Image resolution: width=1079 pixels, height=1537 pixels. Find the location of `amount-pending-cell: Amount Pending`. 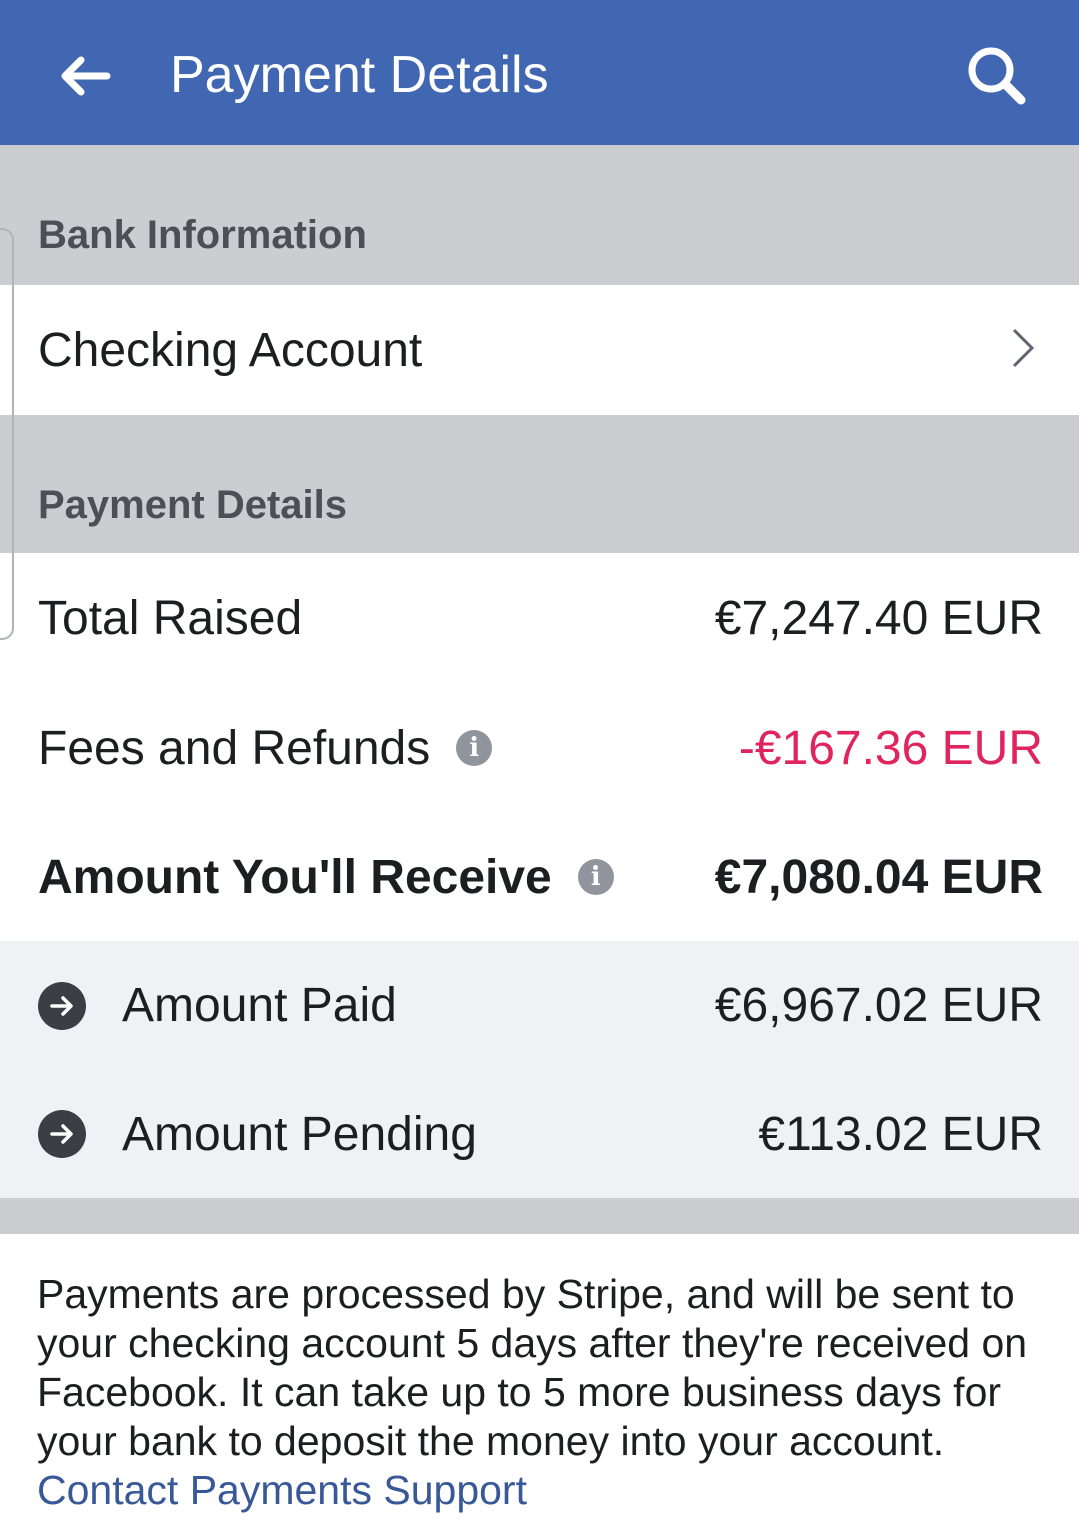

amount-pending-cell: Amount Pending is located at coordinates (257, 1134).